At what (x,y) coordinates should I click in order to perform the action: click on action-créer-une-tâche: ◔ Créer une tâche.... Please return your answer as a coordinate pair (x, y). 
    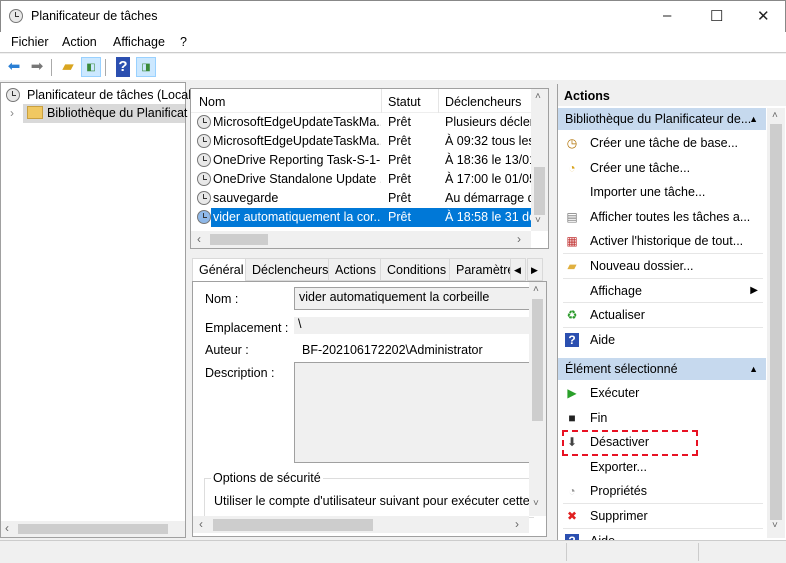
    Looking at the image, I should click on (662, 168).